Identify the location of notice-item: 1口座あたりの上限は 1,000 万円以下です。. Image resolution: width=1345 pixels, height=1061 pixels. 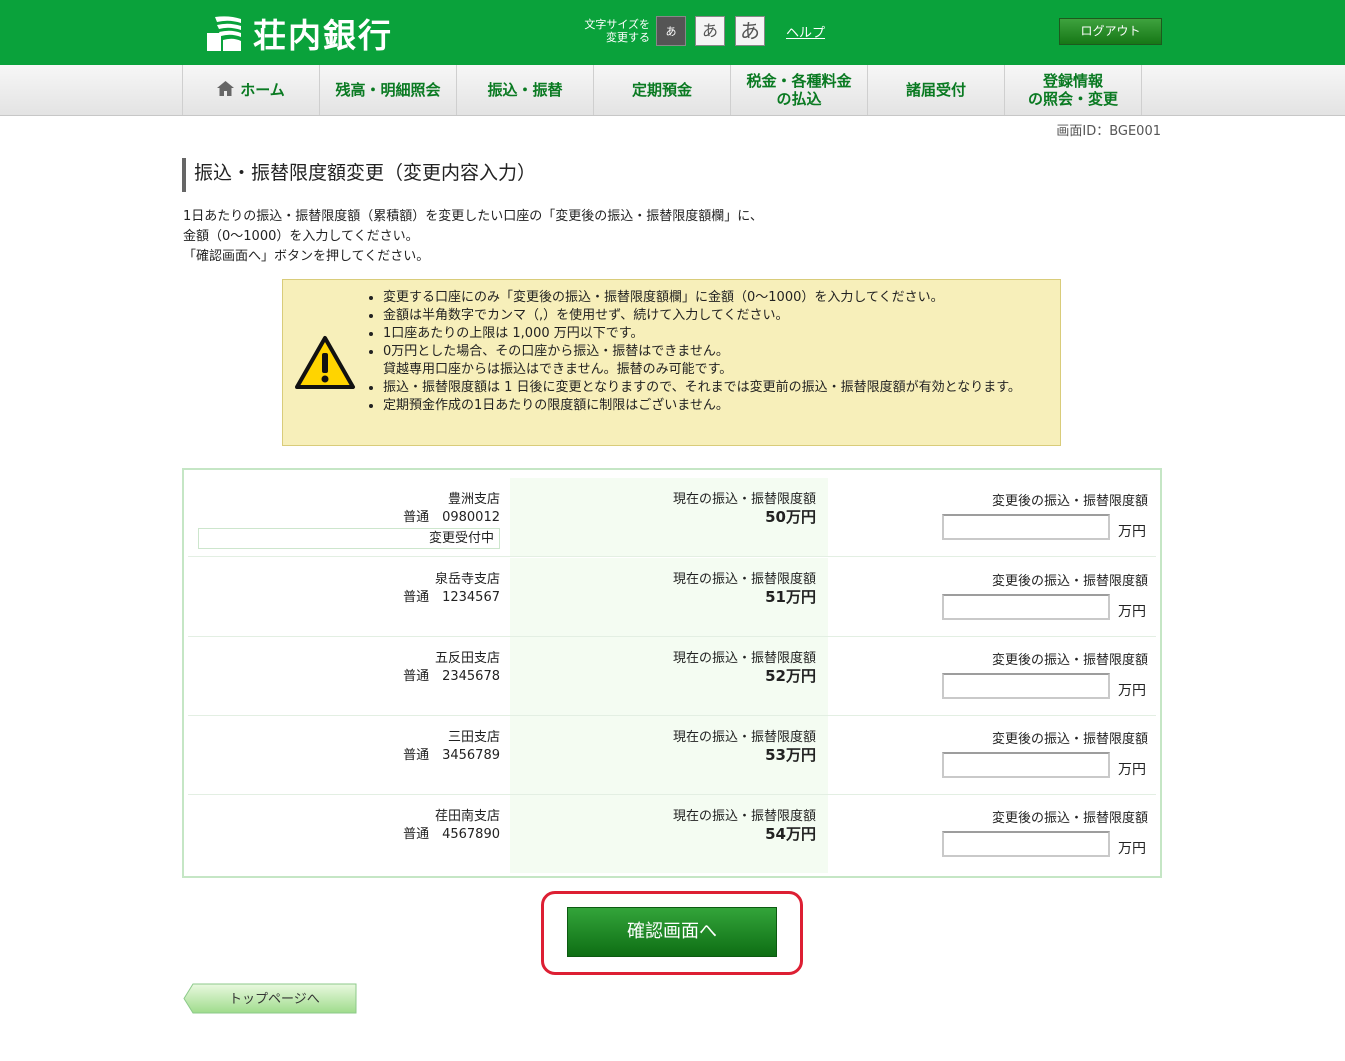
(720, 334).